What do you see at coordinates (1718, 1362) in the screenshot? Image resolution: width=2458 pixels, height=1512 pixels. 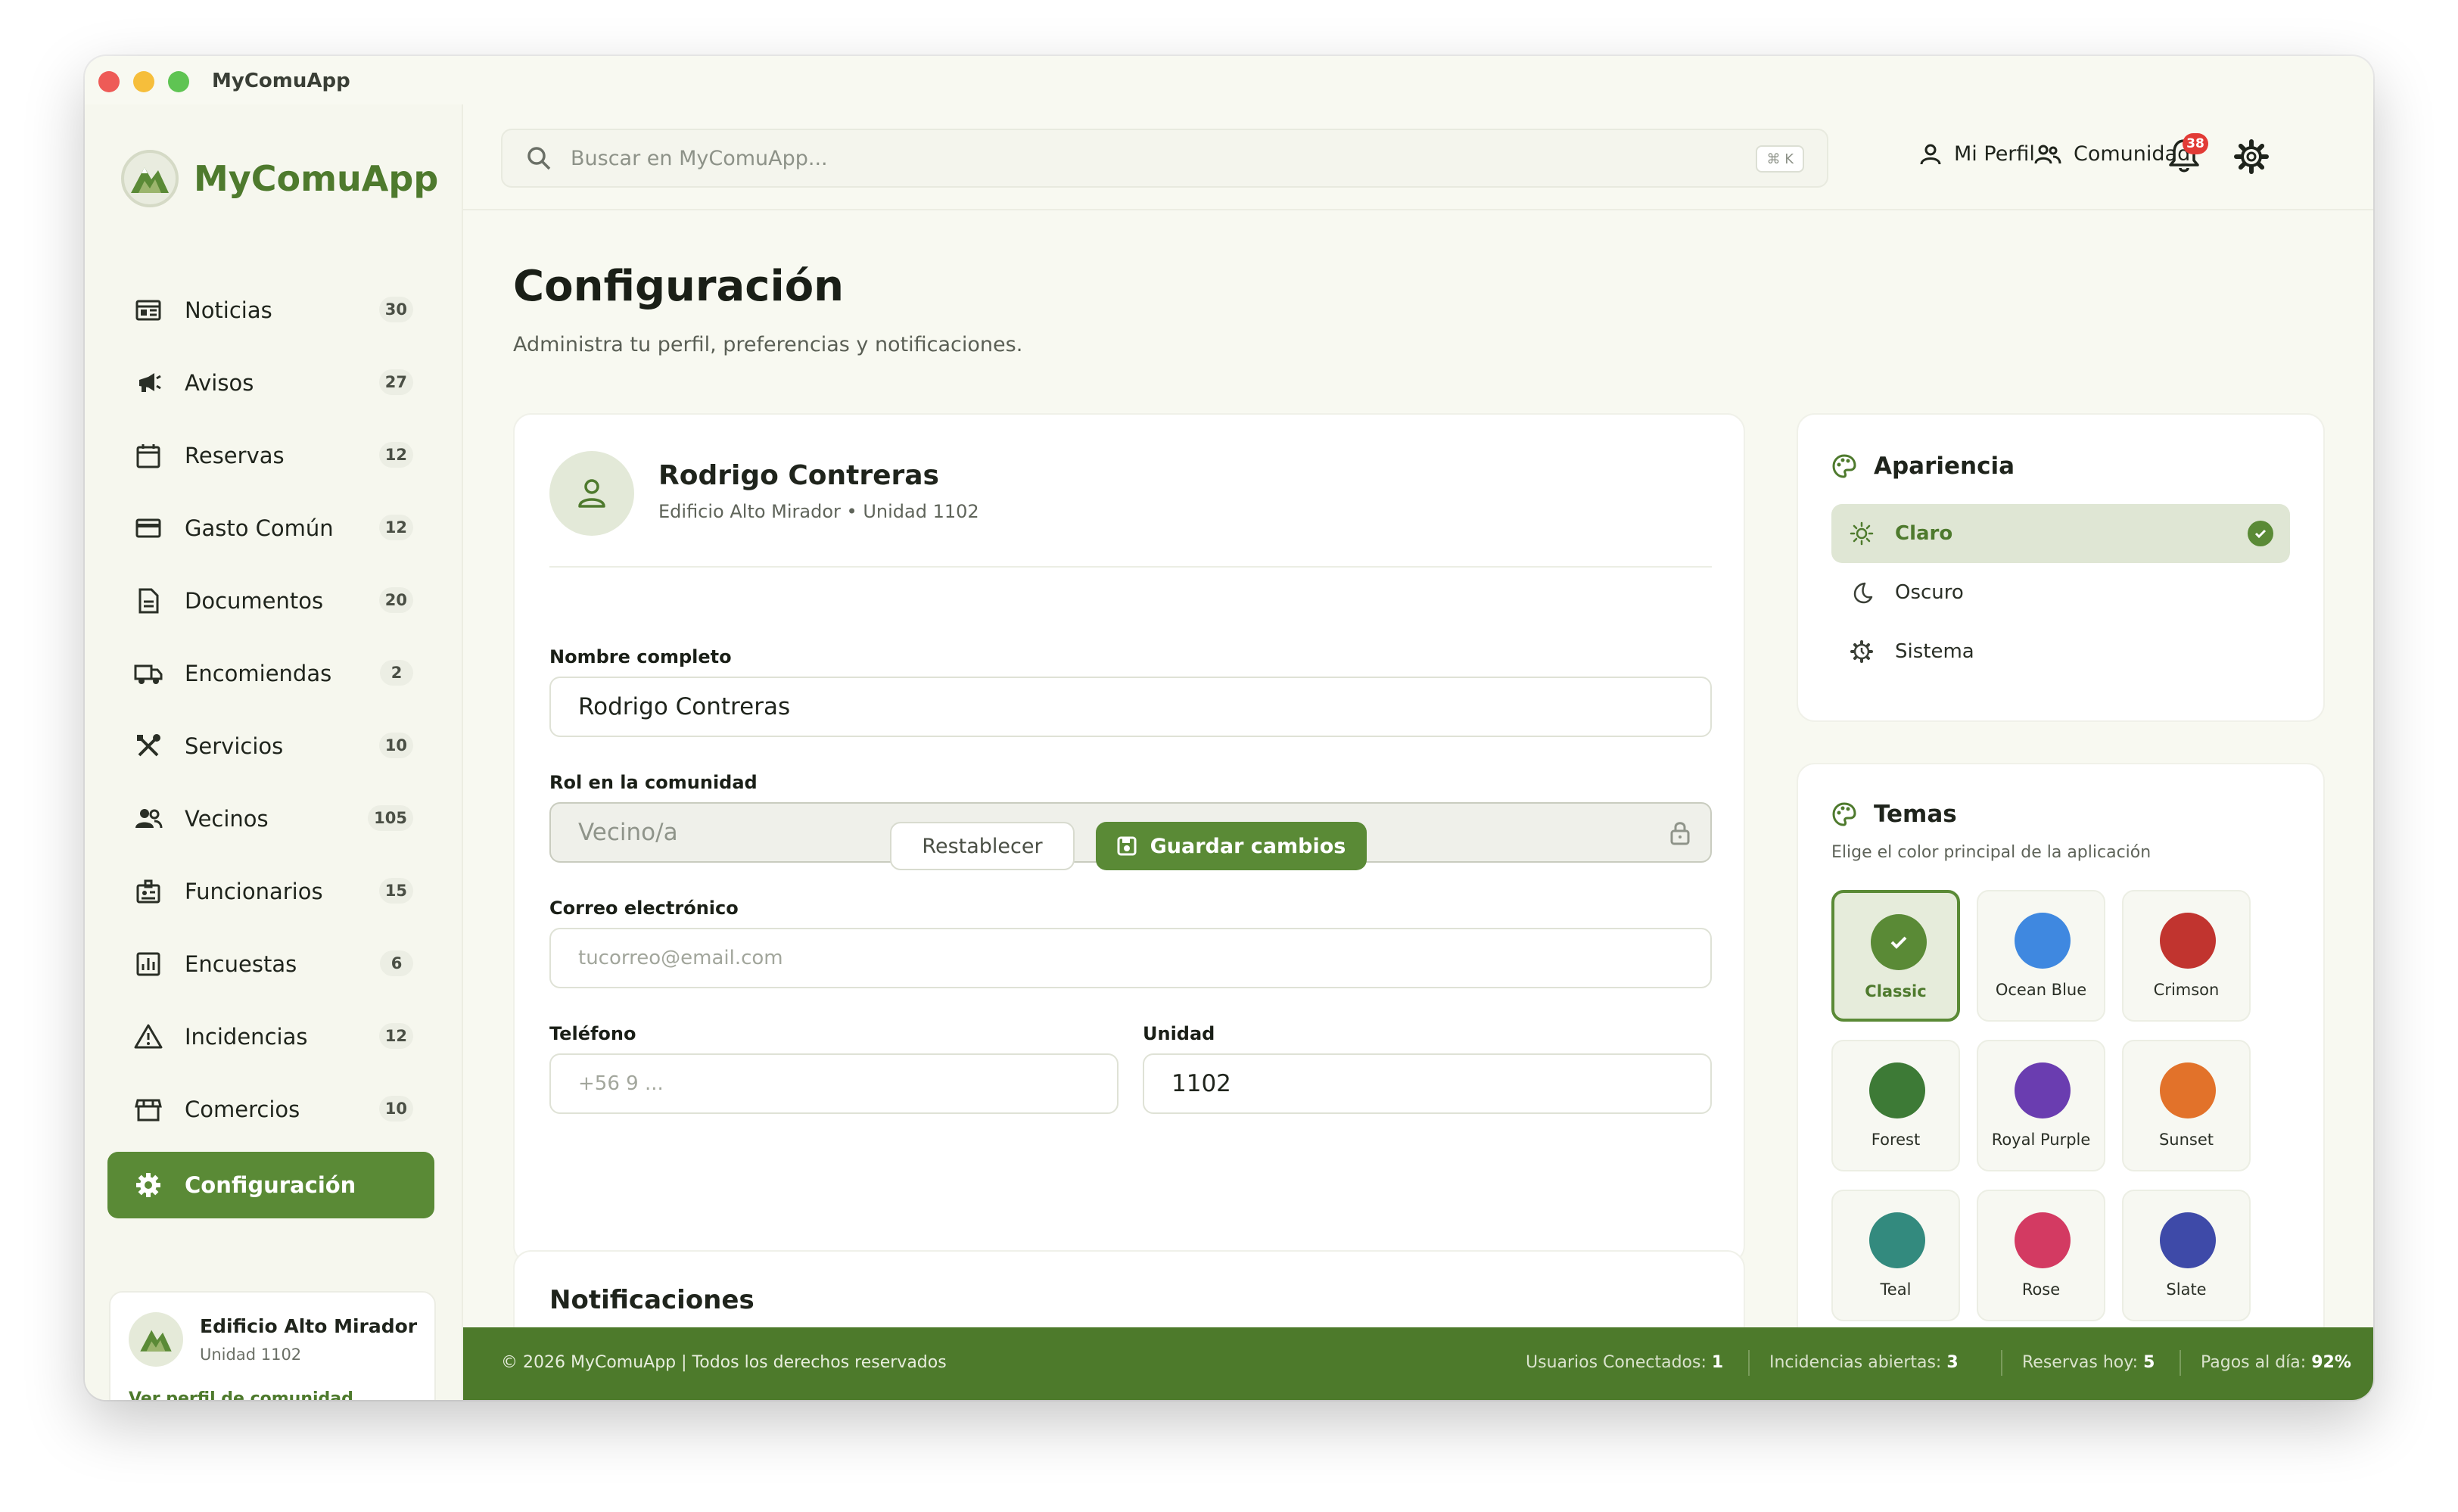 I see `stat-value: 1` at bounding box center [1718, 1362].